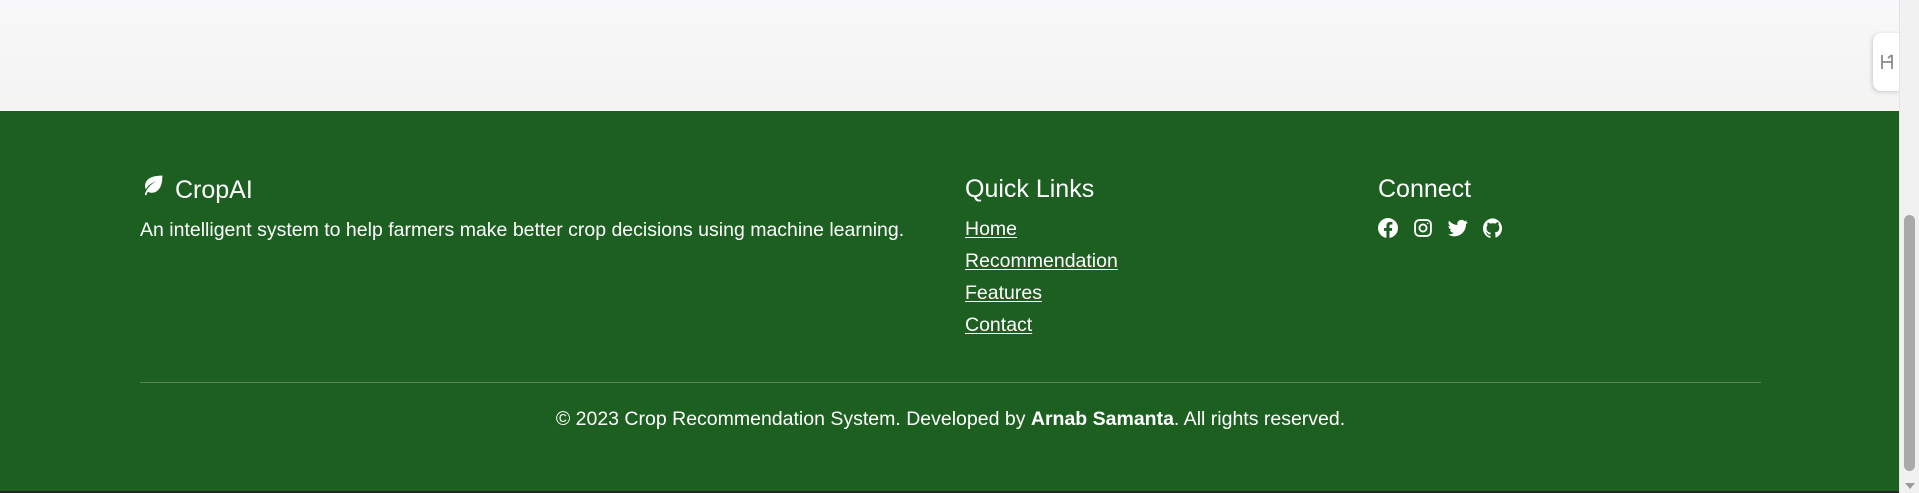 The height and width of the screenshot is (493, 1919). I want to click on scroll-down-arrow-icon, so click(1910, 486).